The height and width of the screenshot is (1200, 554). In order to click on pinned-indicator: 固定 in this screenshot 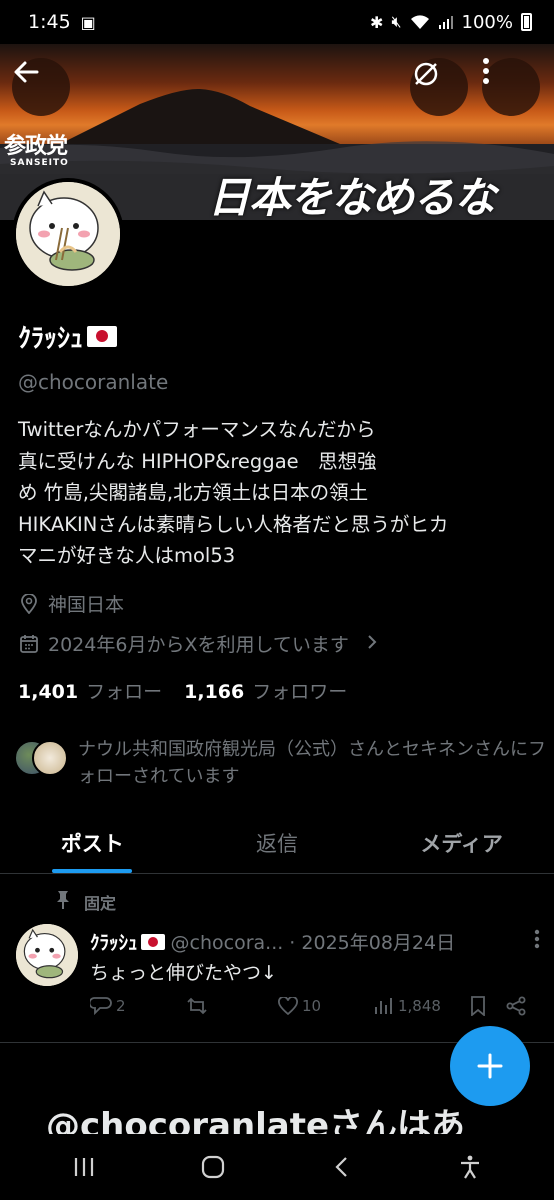, I will do `click(86, 902)`.